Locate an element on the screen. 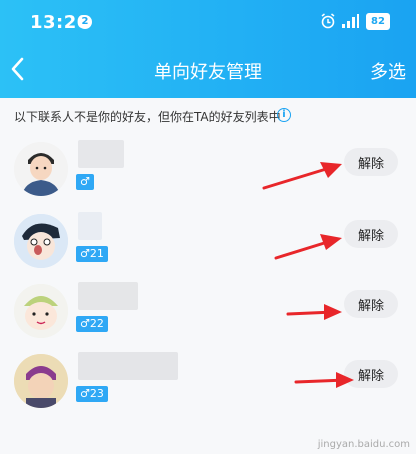 The width and height of the screenshot is (416, 454). watermark: jingyan.baidu.com is located at coordinates (363, 444).